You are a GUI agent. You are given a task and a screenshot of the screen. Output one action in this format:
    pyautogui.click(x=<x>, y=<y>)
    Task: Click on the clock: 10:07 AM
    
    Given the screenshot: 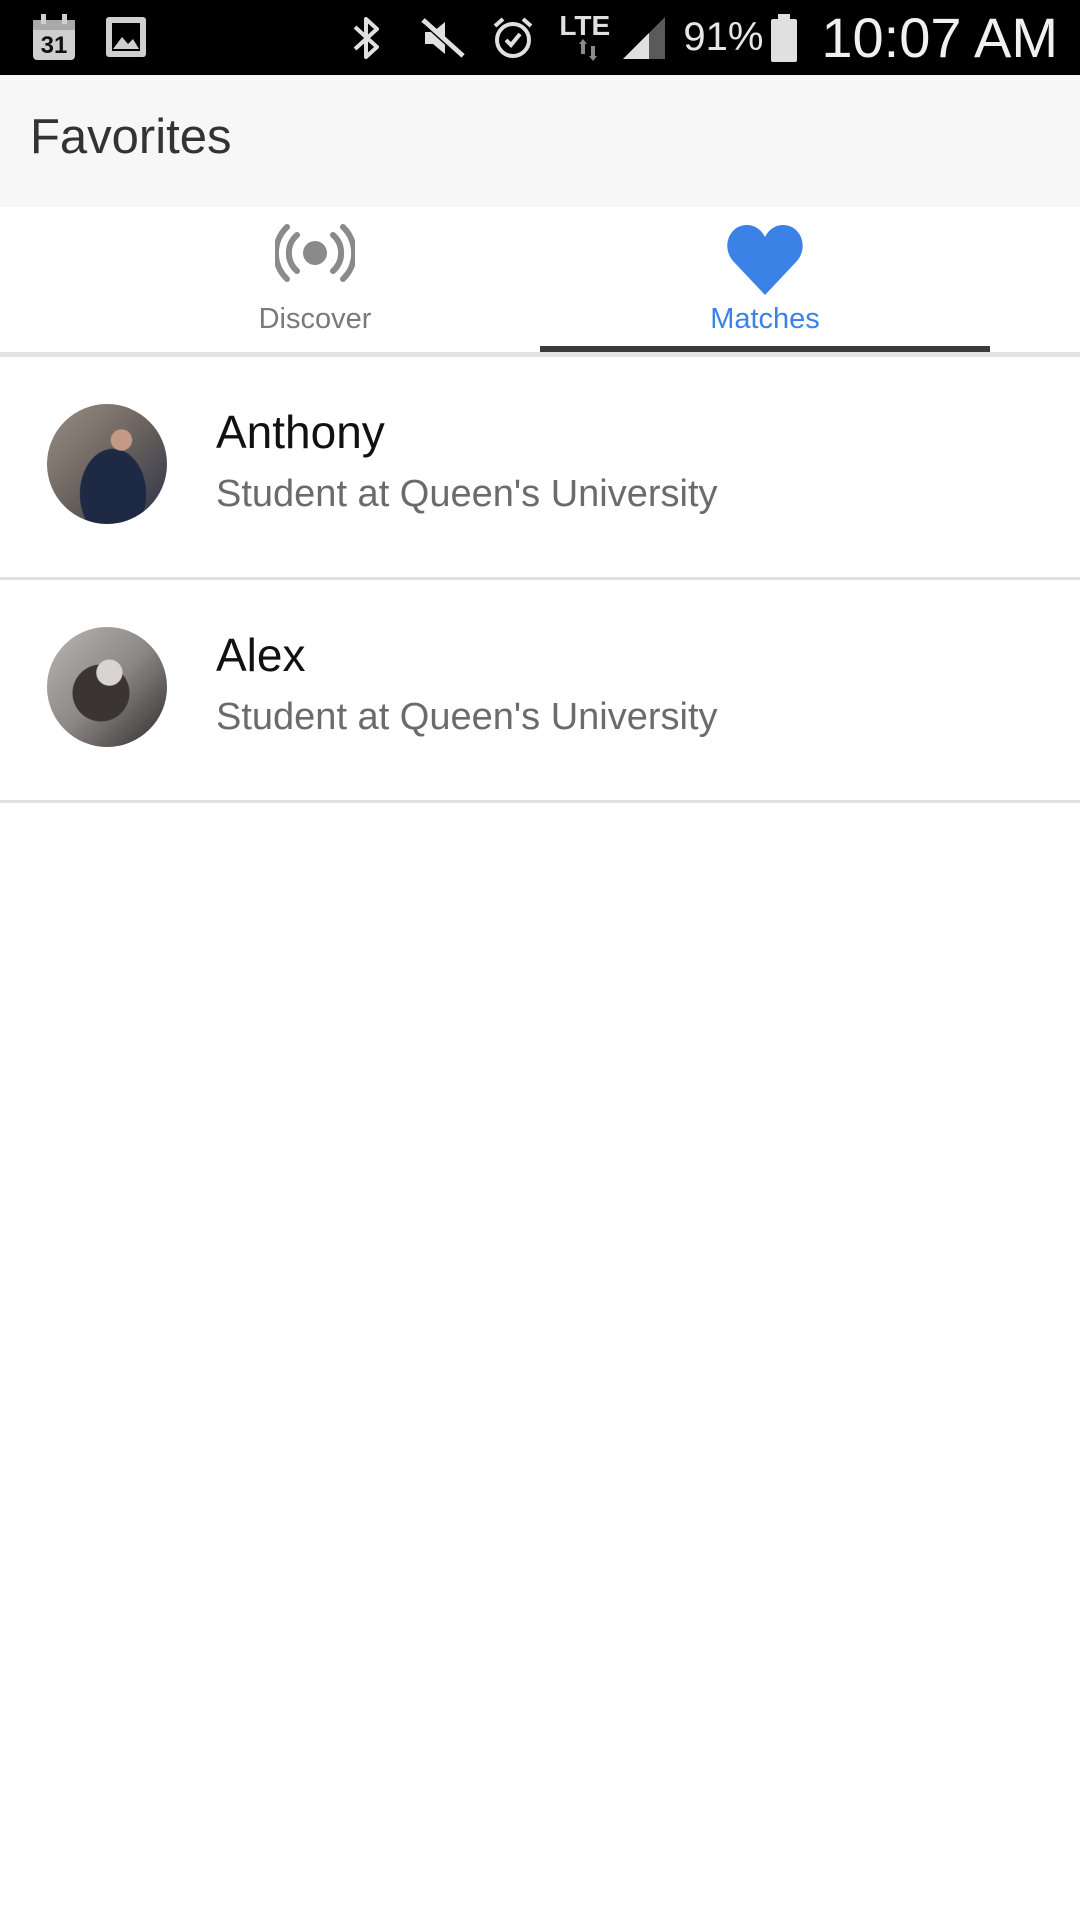 What is the action you would take?
    pyautogui.click(x=939, y=37)
    